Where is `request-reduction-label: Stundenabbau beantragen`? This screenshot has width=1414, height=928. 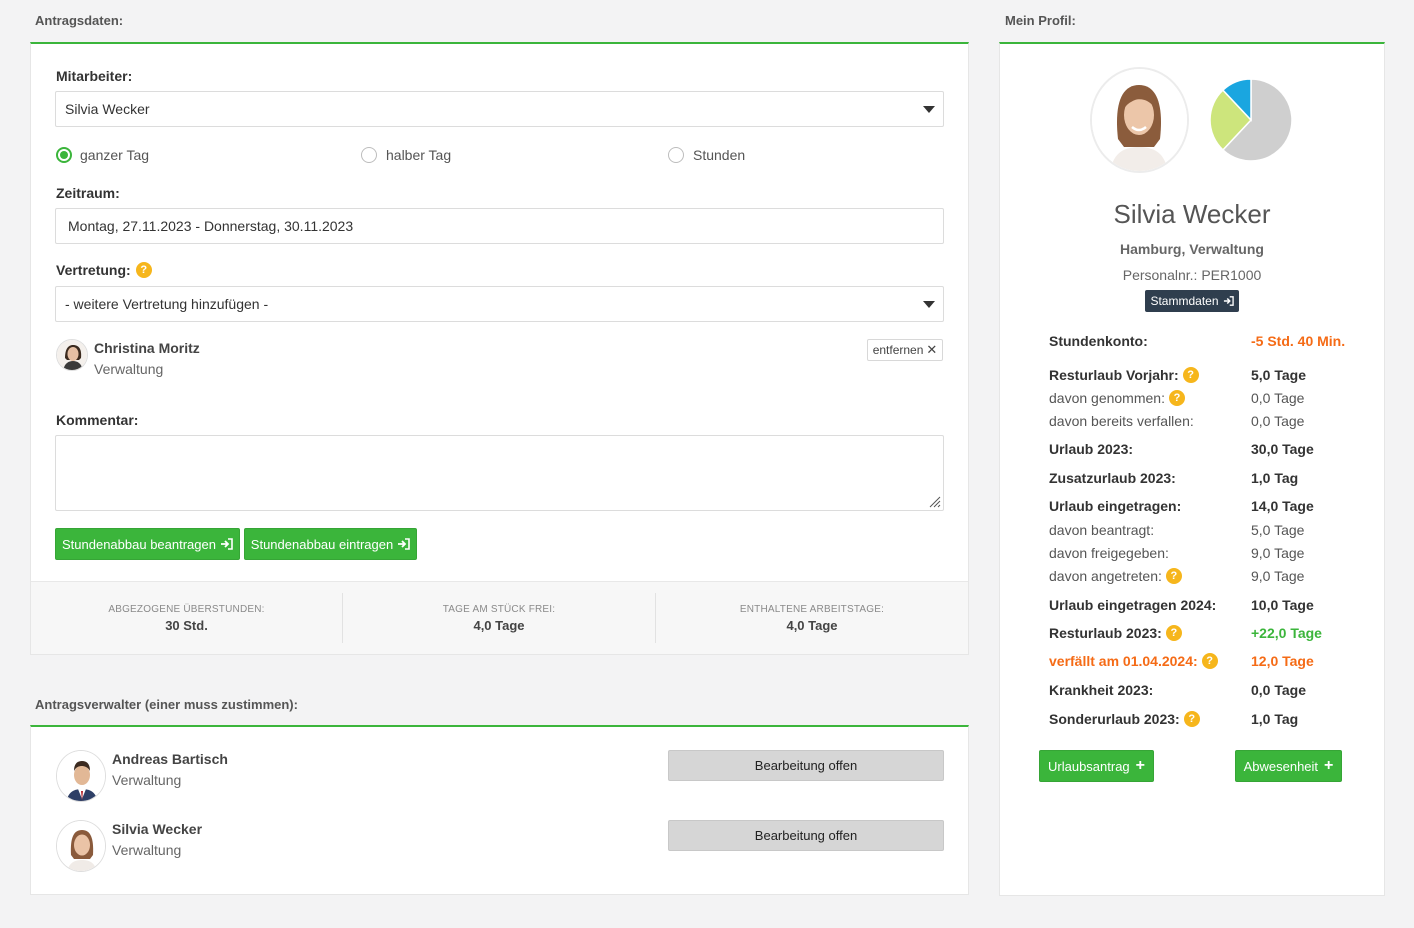 request-reduction-label: Stundenabbau beantragen is located at coordinates (139, 544).